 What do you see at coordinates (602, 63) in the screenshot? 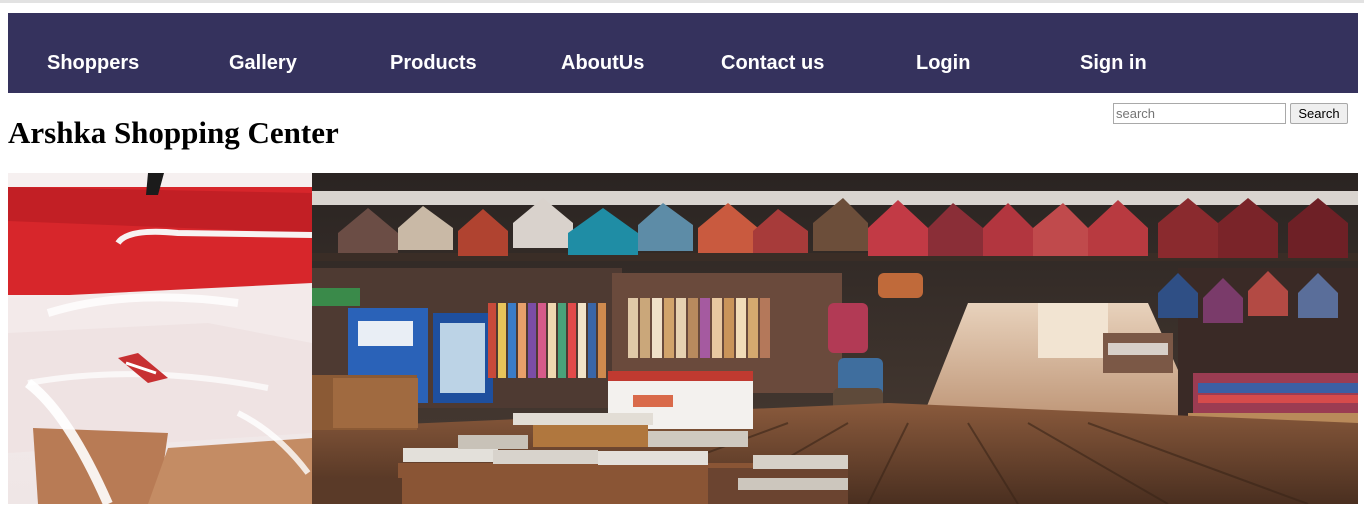
I see `nav-item-aboutus: AboutUs` at bounding box center [602, 63].